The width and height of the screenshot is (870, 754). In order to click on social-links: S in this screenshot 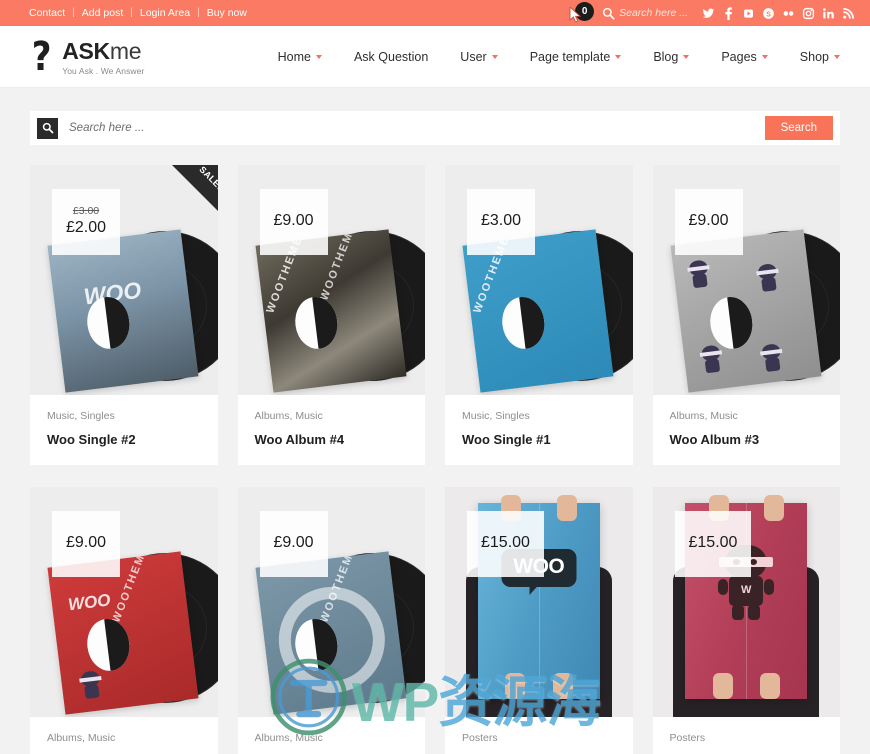, I will do `click(778, 13)`.